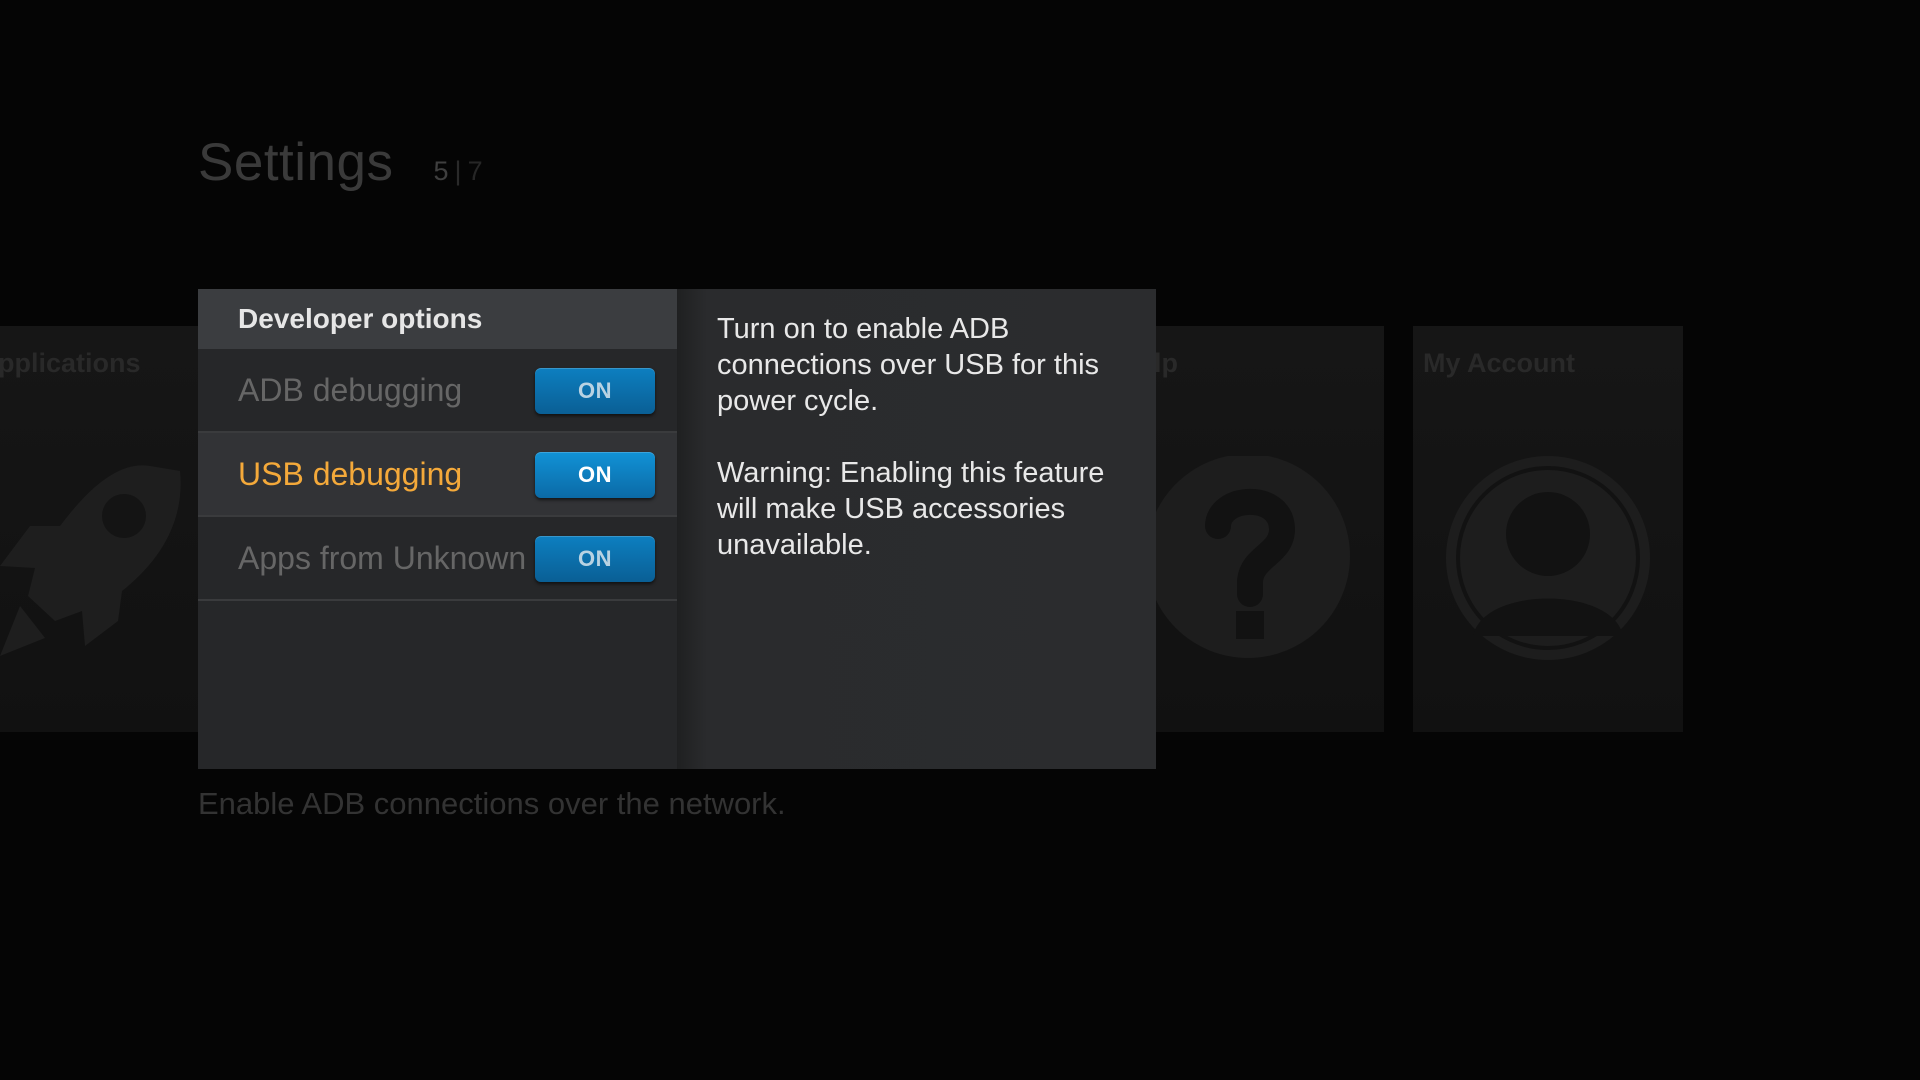 The image size is (1920, 1080). Describe the element at coordinates (595, 475) in the screenshot. I see `usb-debugging-toggle: ON` at that location.